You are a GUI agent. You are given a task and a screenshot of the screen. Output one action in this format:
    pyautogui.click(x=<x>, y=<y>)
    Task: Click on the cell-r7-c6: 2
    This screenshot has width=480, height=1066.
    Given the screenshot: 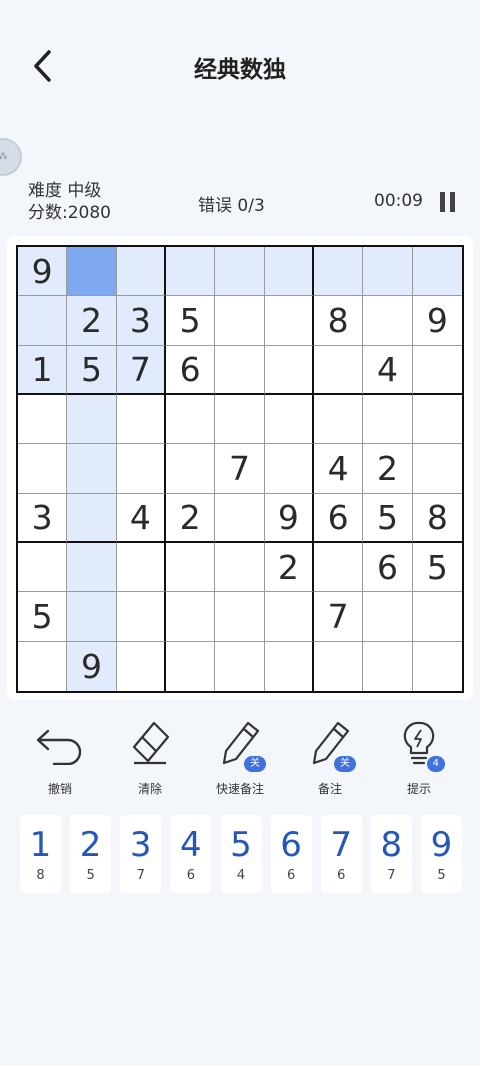 What is the action you would take?
    pyautogui.click(x=289, y=567)
    